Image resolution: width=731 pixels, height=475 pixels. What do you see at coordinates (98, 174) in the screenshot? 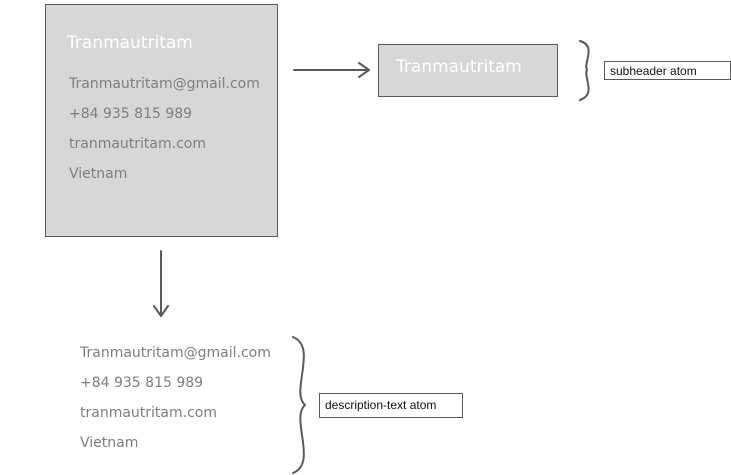
I see `card-country: Vietnam` at bounding box center [98, 174].